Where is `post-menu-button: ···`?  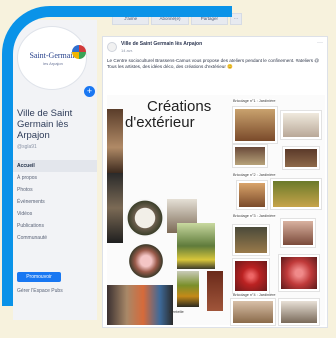
post-menu-button: ··· is located at coordinates (320, 43).